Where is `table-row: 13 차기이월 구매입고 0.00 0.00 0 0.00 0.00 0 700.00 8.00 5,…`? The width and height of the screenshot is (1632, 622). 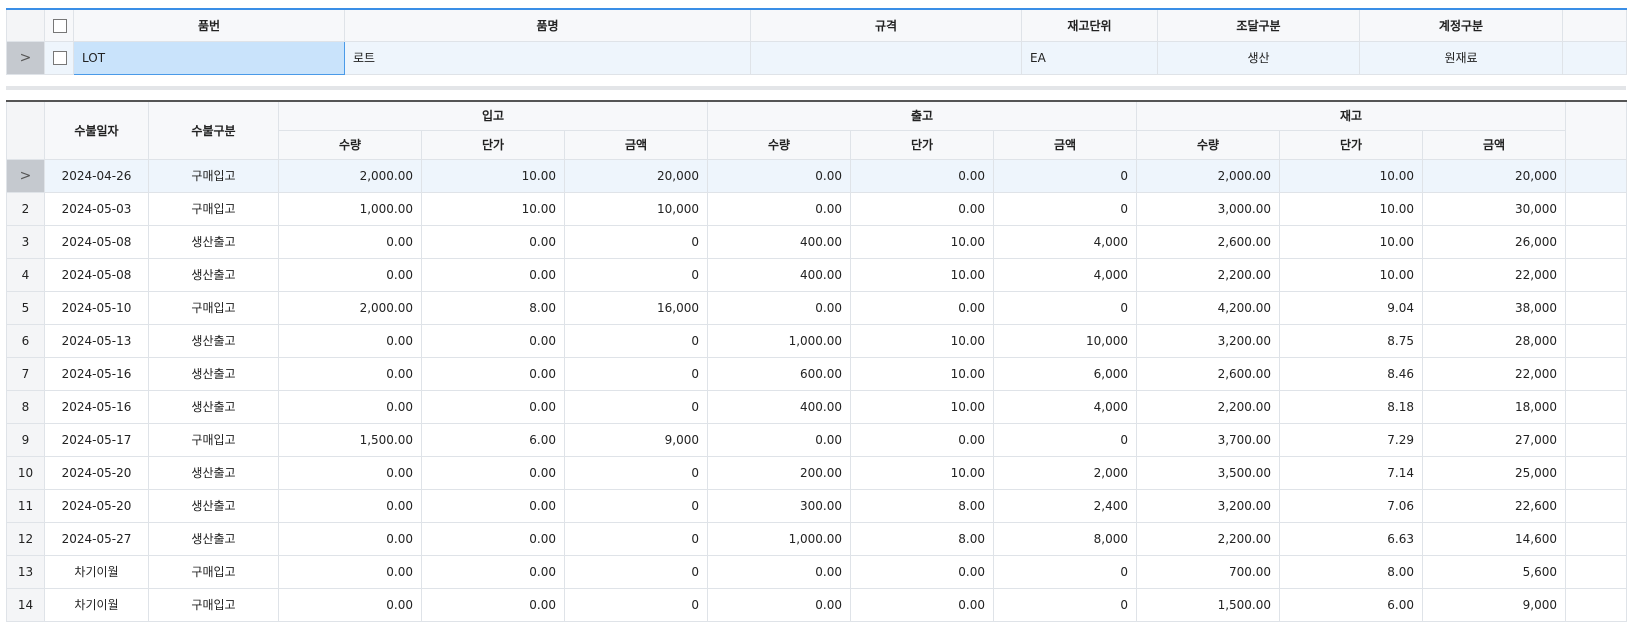 table-row: 13 차기이월 구매입고 0.00 0.00 0 0.00 0.00 0 700.00 8.00 5,… is located at coordinates (816, 571).